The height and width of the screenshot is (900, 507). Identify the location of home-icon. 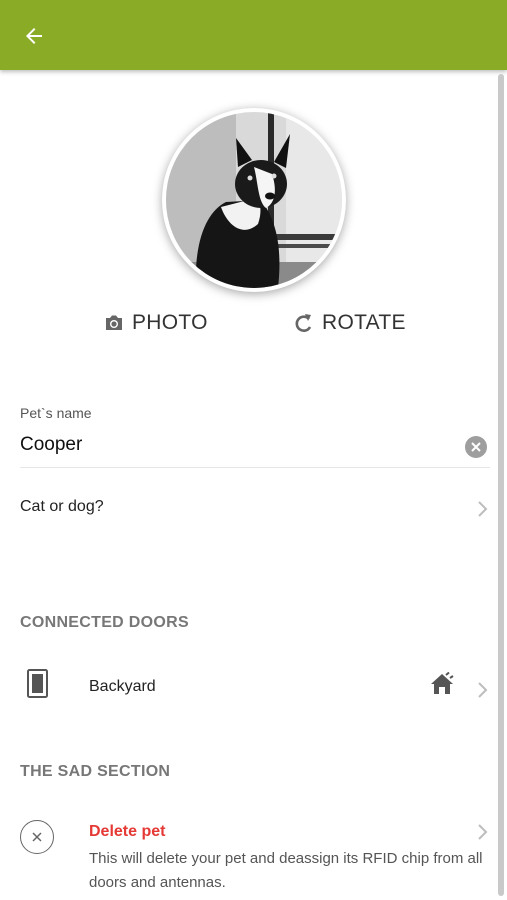
(442, 683).